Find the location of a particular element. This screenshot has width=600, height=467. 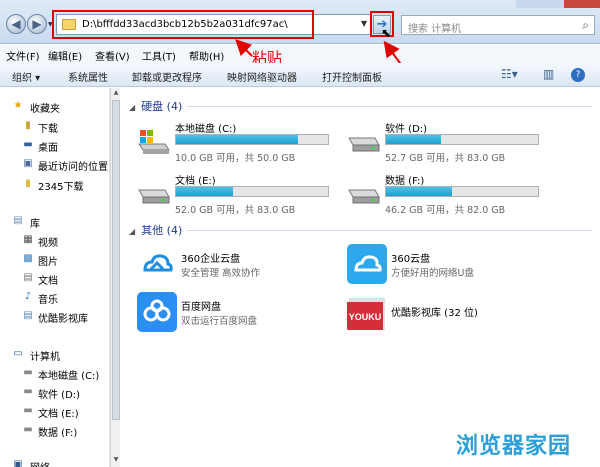

organize-button: 组织 ▾ is located at coordinates (26, 76).